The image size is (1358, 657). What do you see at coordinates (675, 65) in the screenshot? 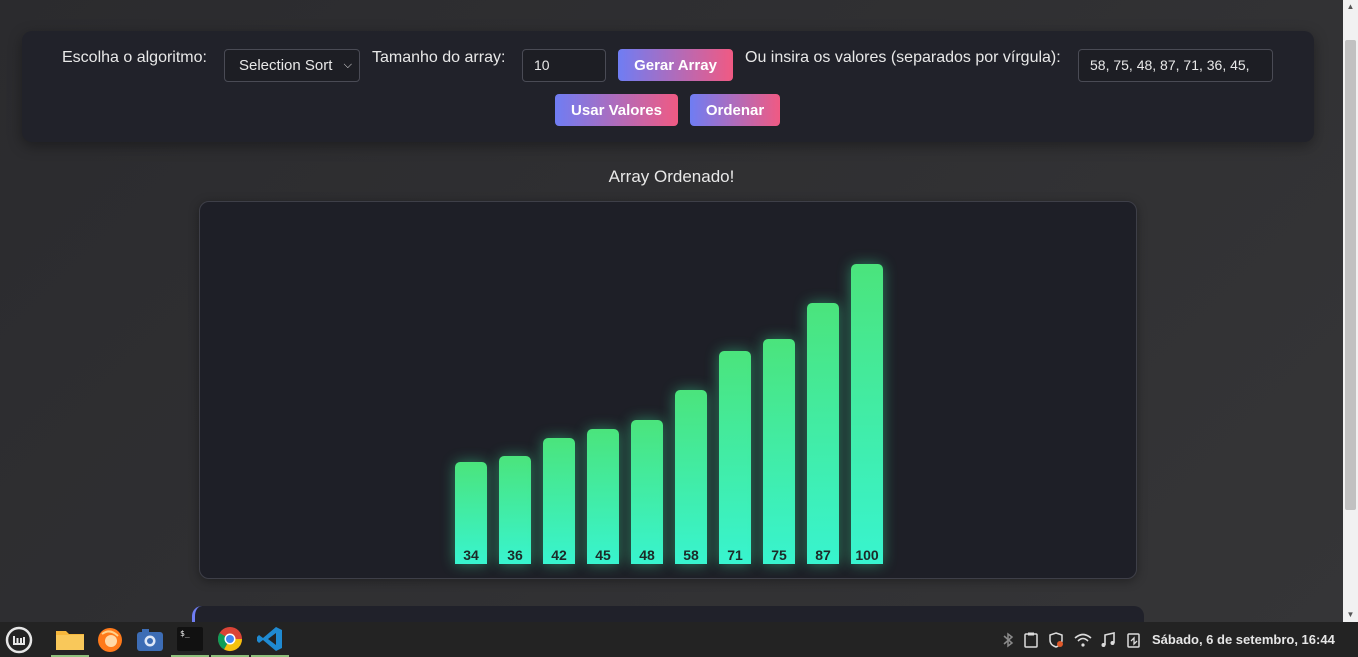
I see `generate-array-button: Gerar Array` at bounding box center [675, 65].